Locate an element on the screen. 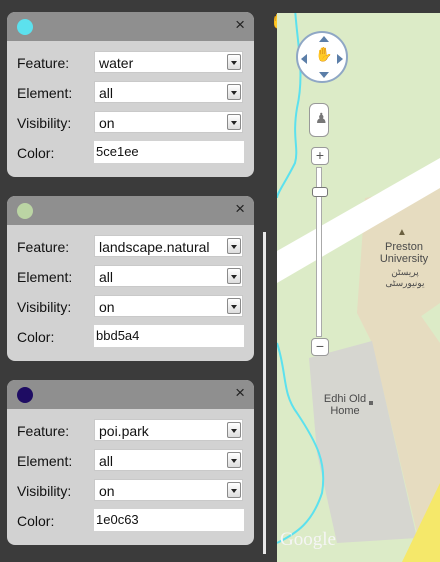 The width and height of the screenshot is (440, 562). zoom-in-button: + is located at coordinates (320, 156).